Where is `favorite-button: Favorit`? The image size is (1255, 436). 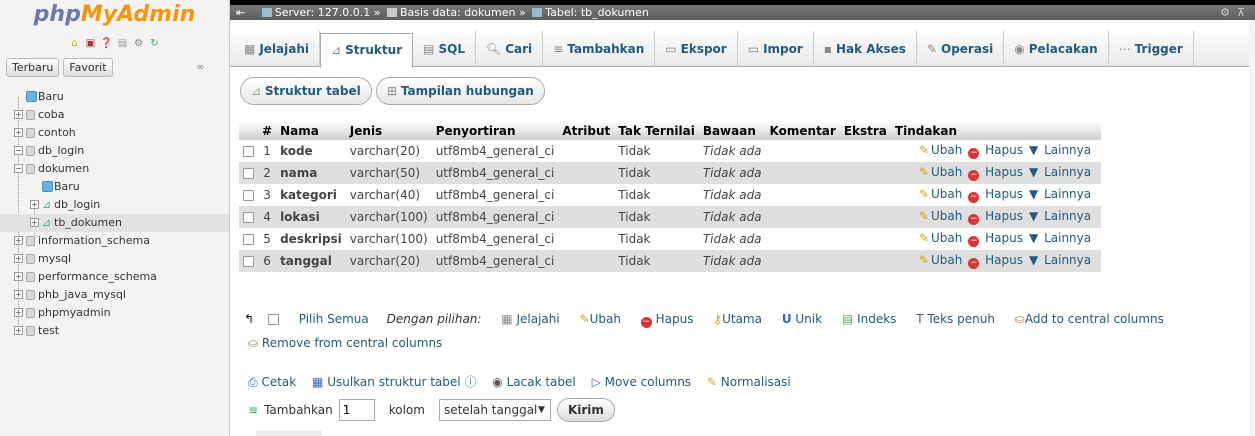 favorite-button: Favorit is located at coordinates (88, 67).